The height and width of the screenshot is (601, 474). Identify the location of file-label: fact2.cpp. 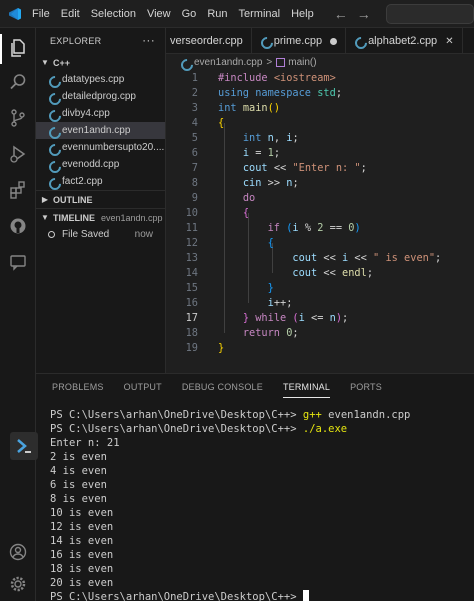
(82, 181).